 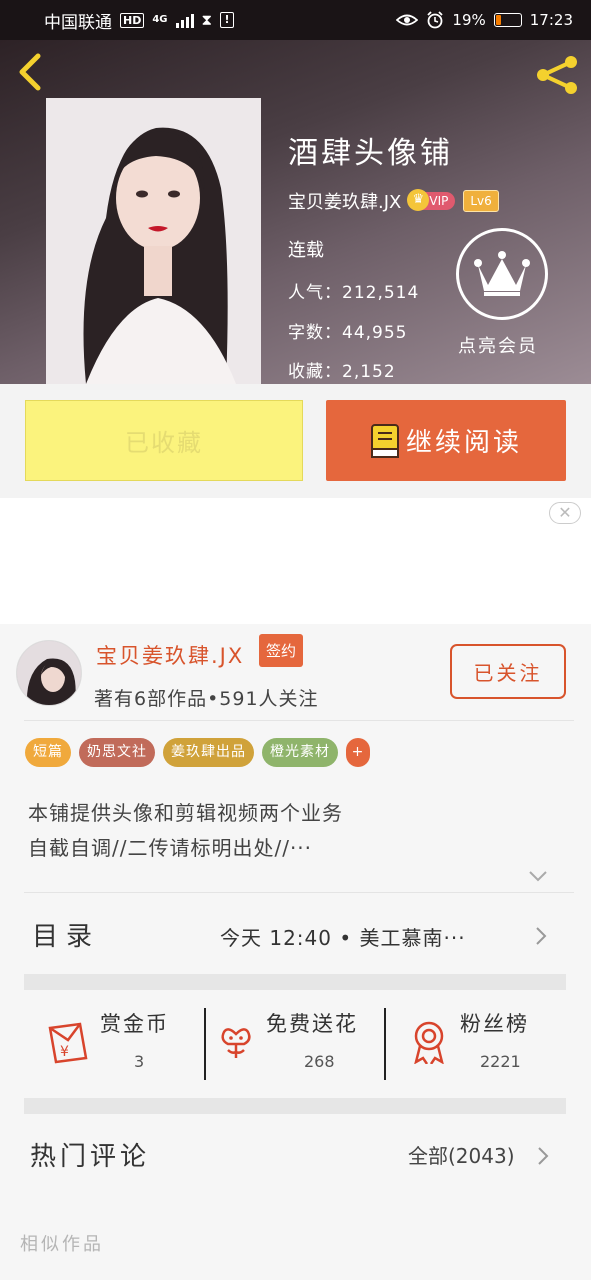 What do you see at coordinates (295, 561) in the screenshot?
I see `ad-area: ✕` at bounding box center [295, 561].